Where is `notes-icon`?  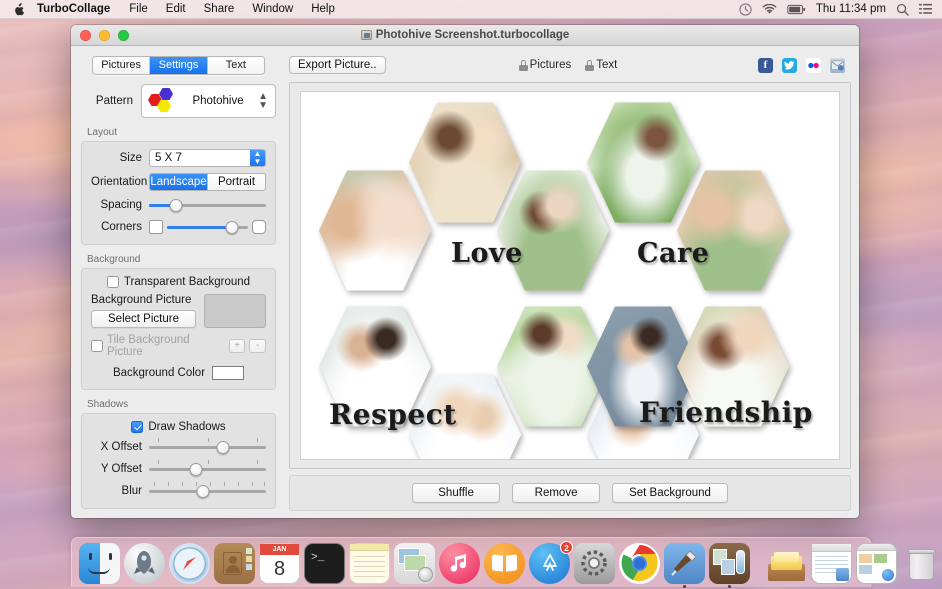
notes-icon is located at coordinates (369, 563).